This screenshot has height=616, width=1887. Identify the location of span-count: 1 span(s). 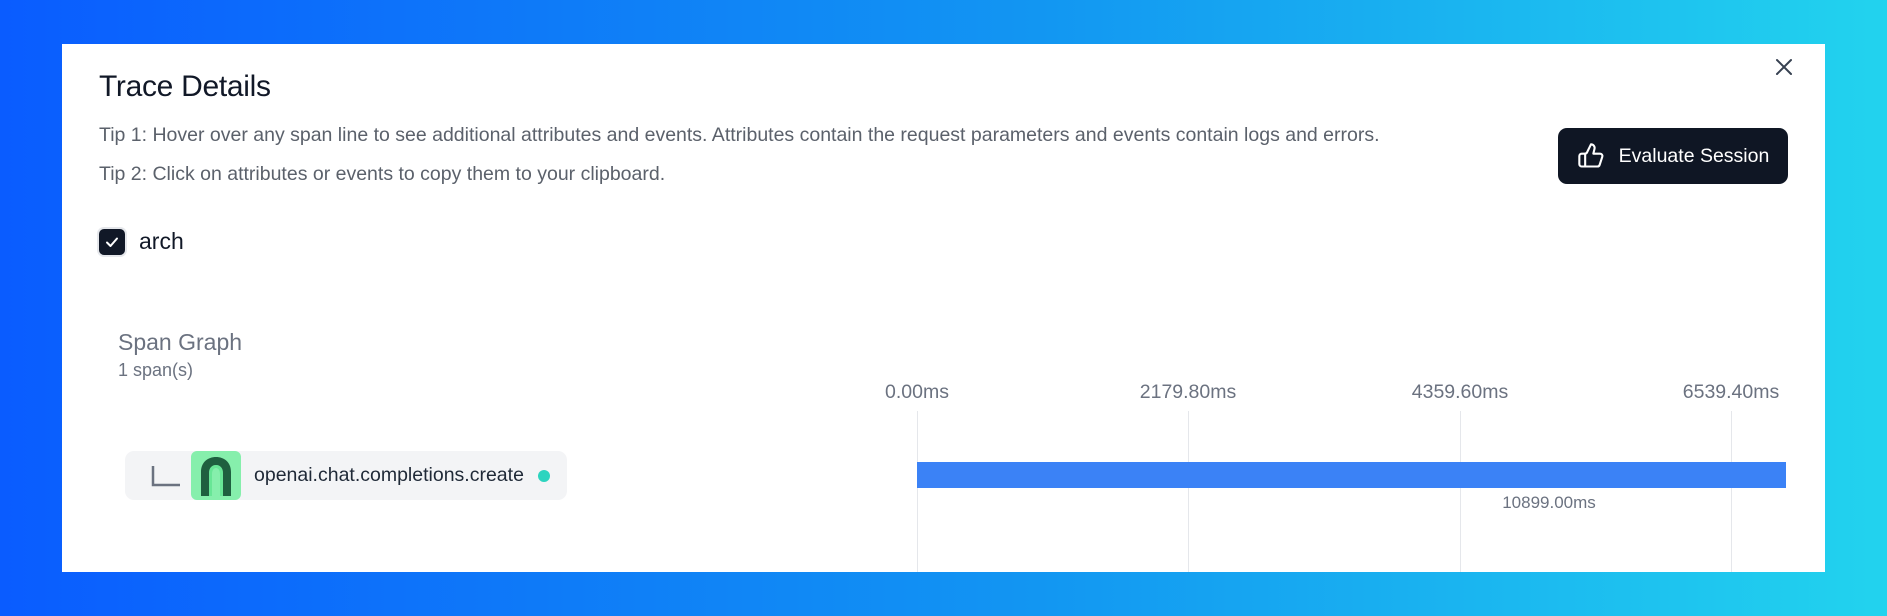
(156, 370).